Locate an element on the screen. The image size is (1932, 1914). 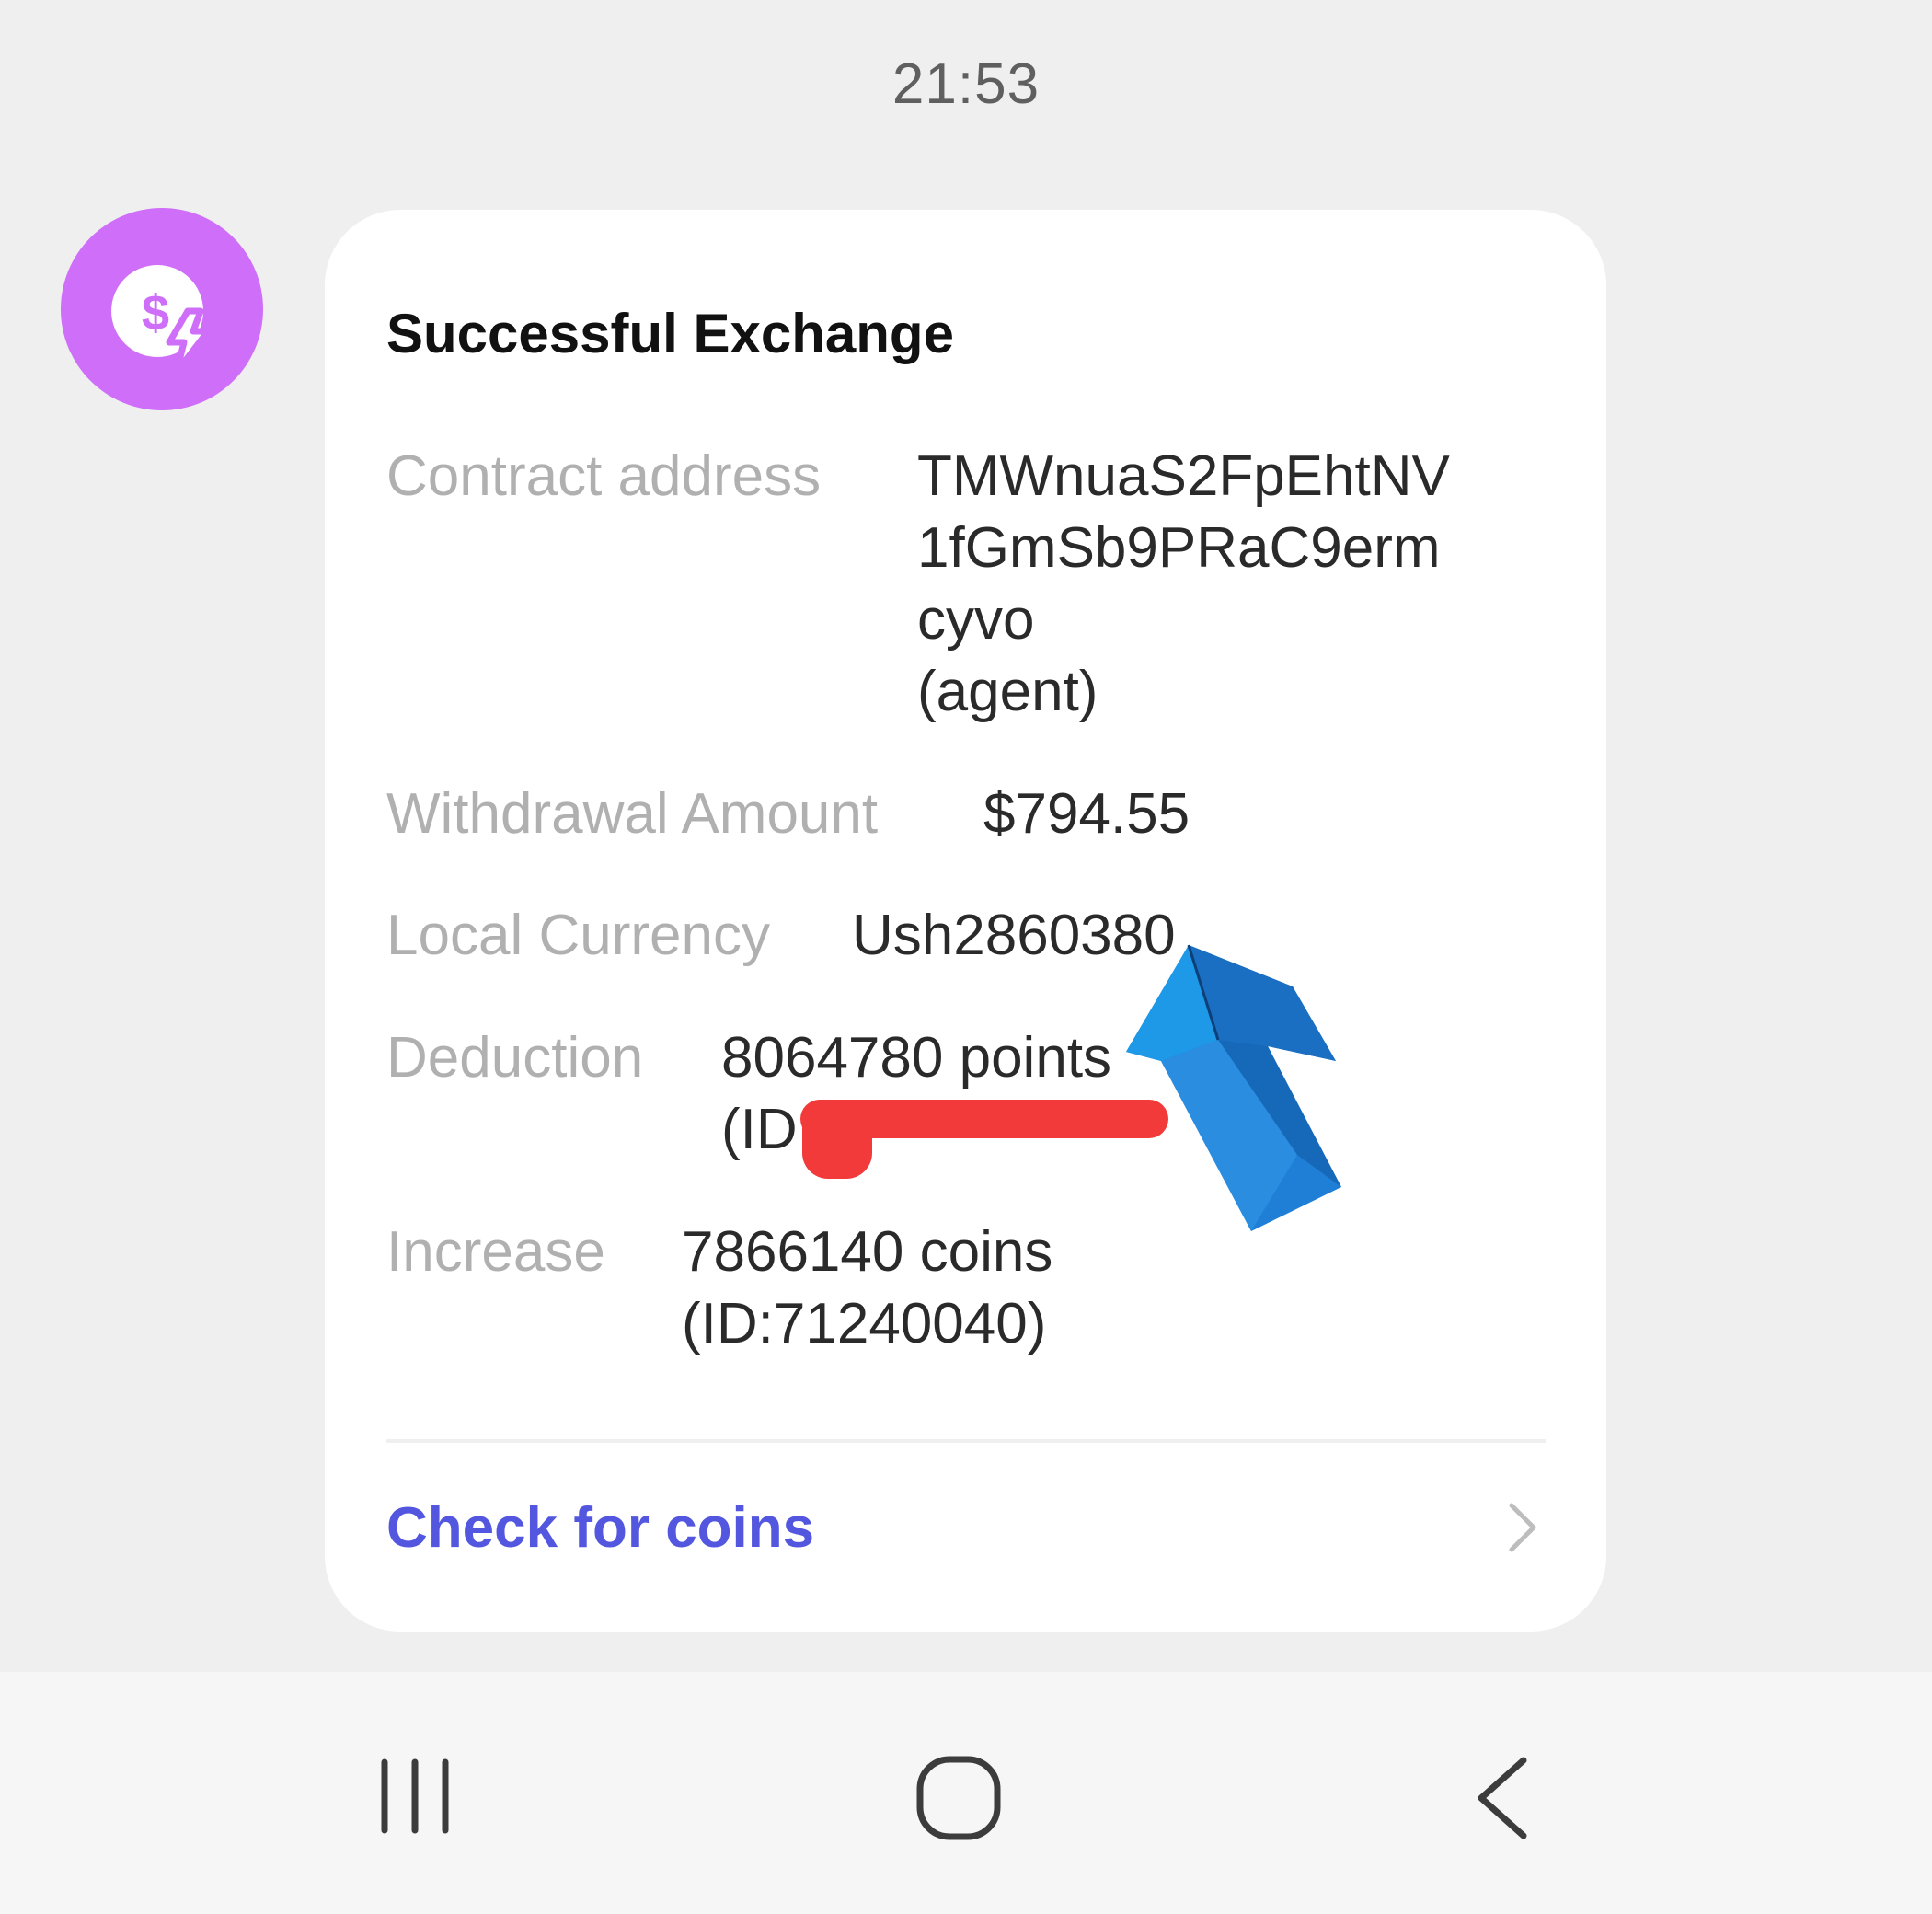
contract-address-line-2: 1fGmSb9PRaC9erm is located at coordinates (1179, 548).